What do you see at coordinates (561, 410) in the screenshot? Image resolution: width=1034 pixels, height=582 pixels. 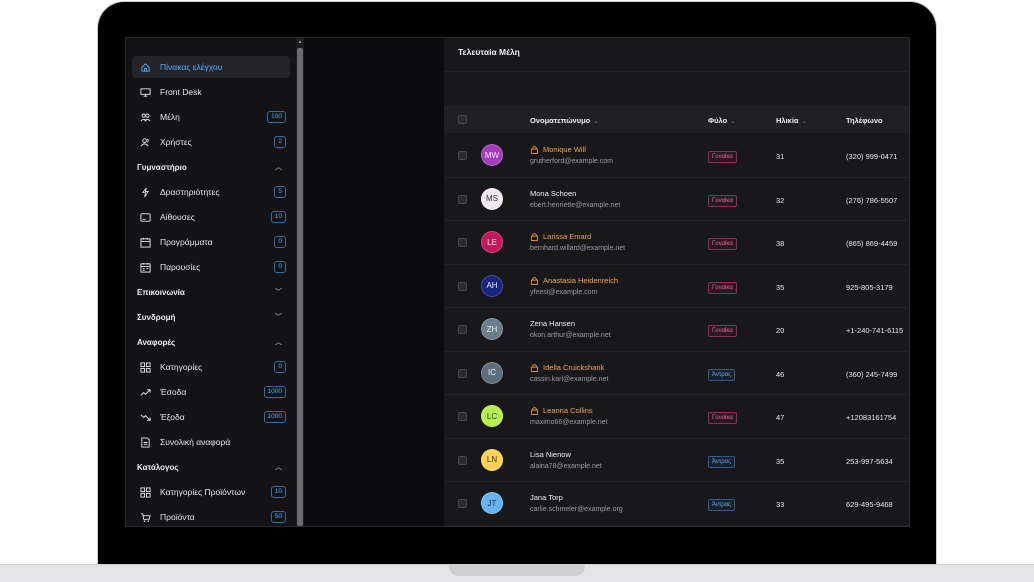 I see `member-name: Leanna Collins` at bounding box center [561, 410].